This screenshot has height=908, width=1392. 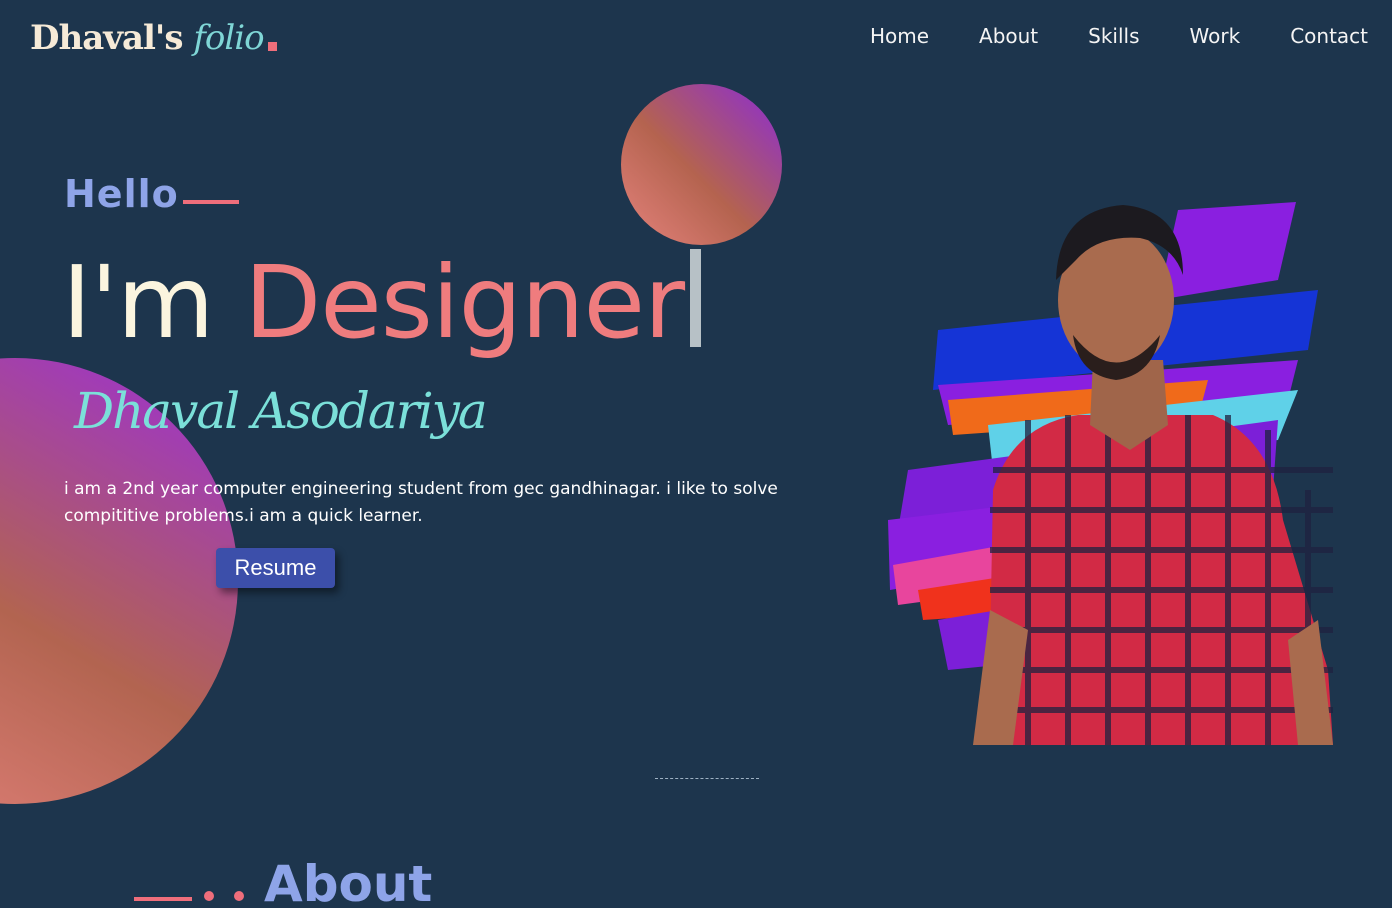 I want to click on headline-role: Designer, so click(x=464, y=302).